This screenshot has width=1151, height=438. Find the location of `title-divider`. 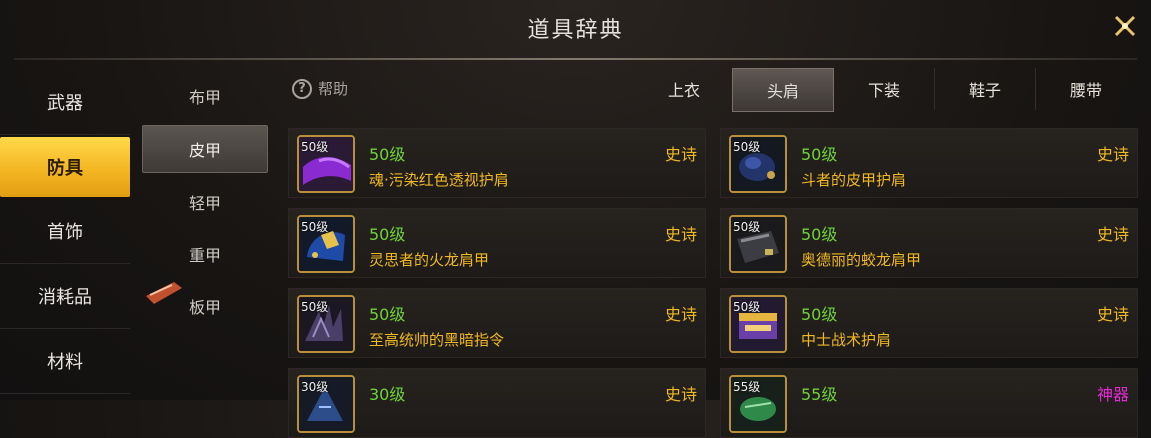

title-divider is located at coordinates (575, 59).